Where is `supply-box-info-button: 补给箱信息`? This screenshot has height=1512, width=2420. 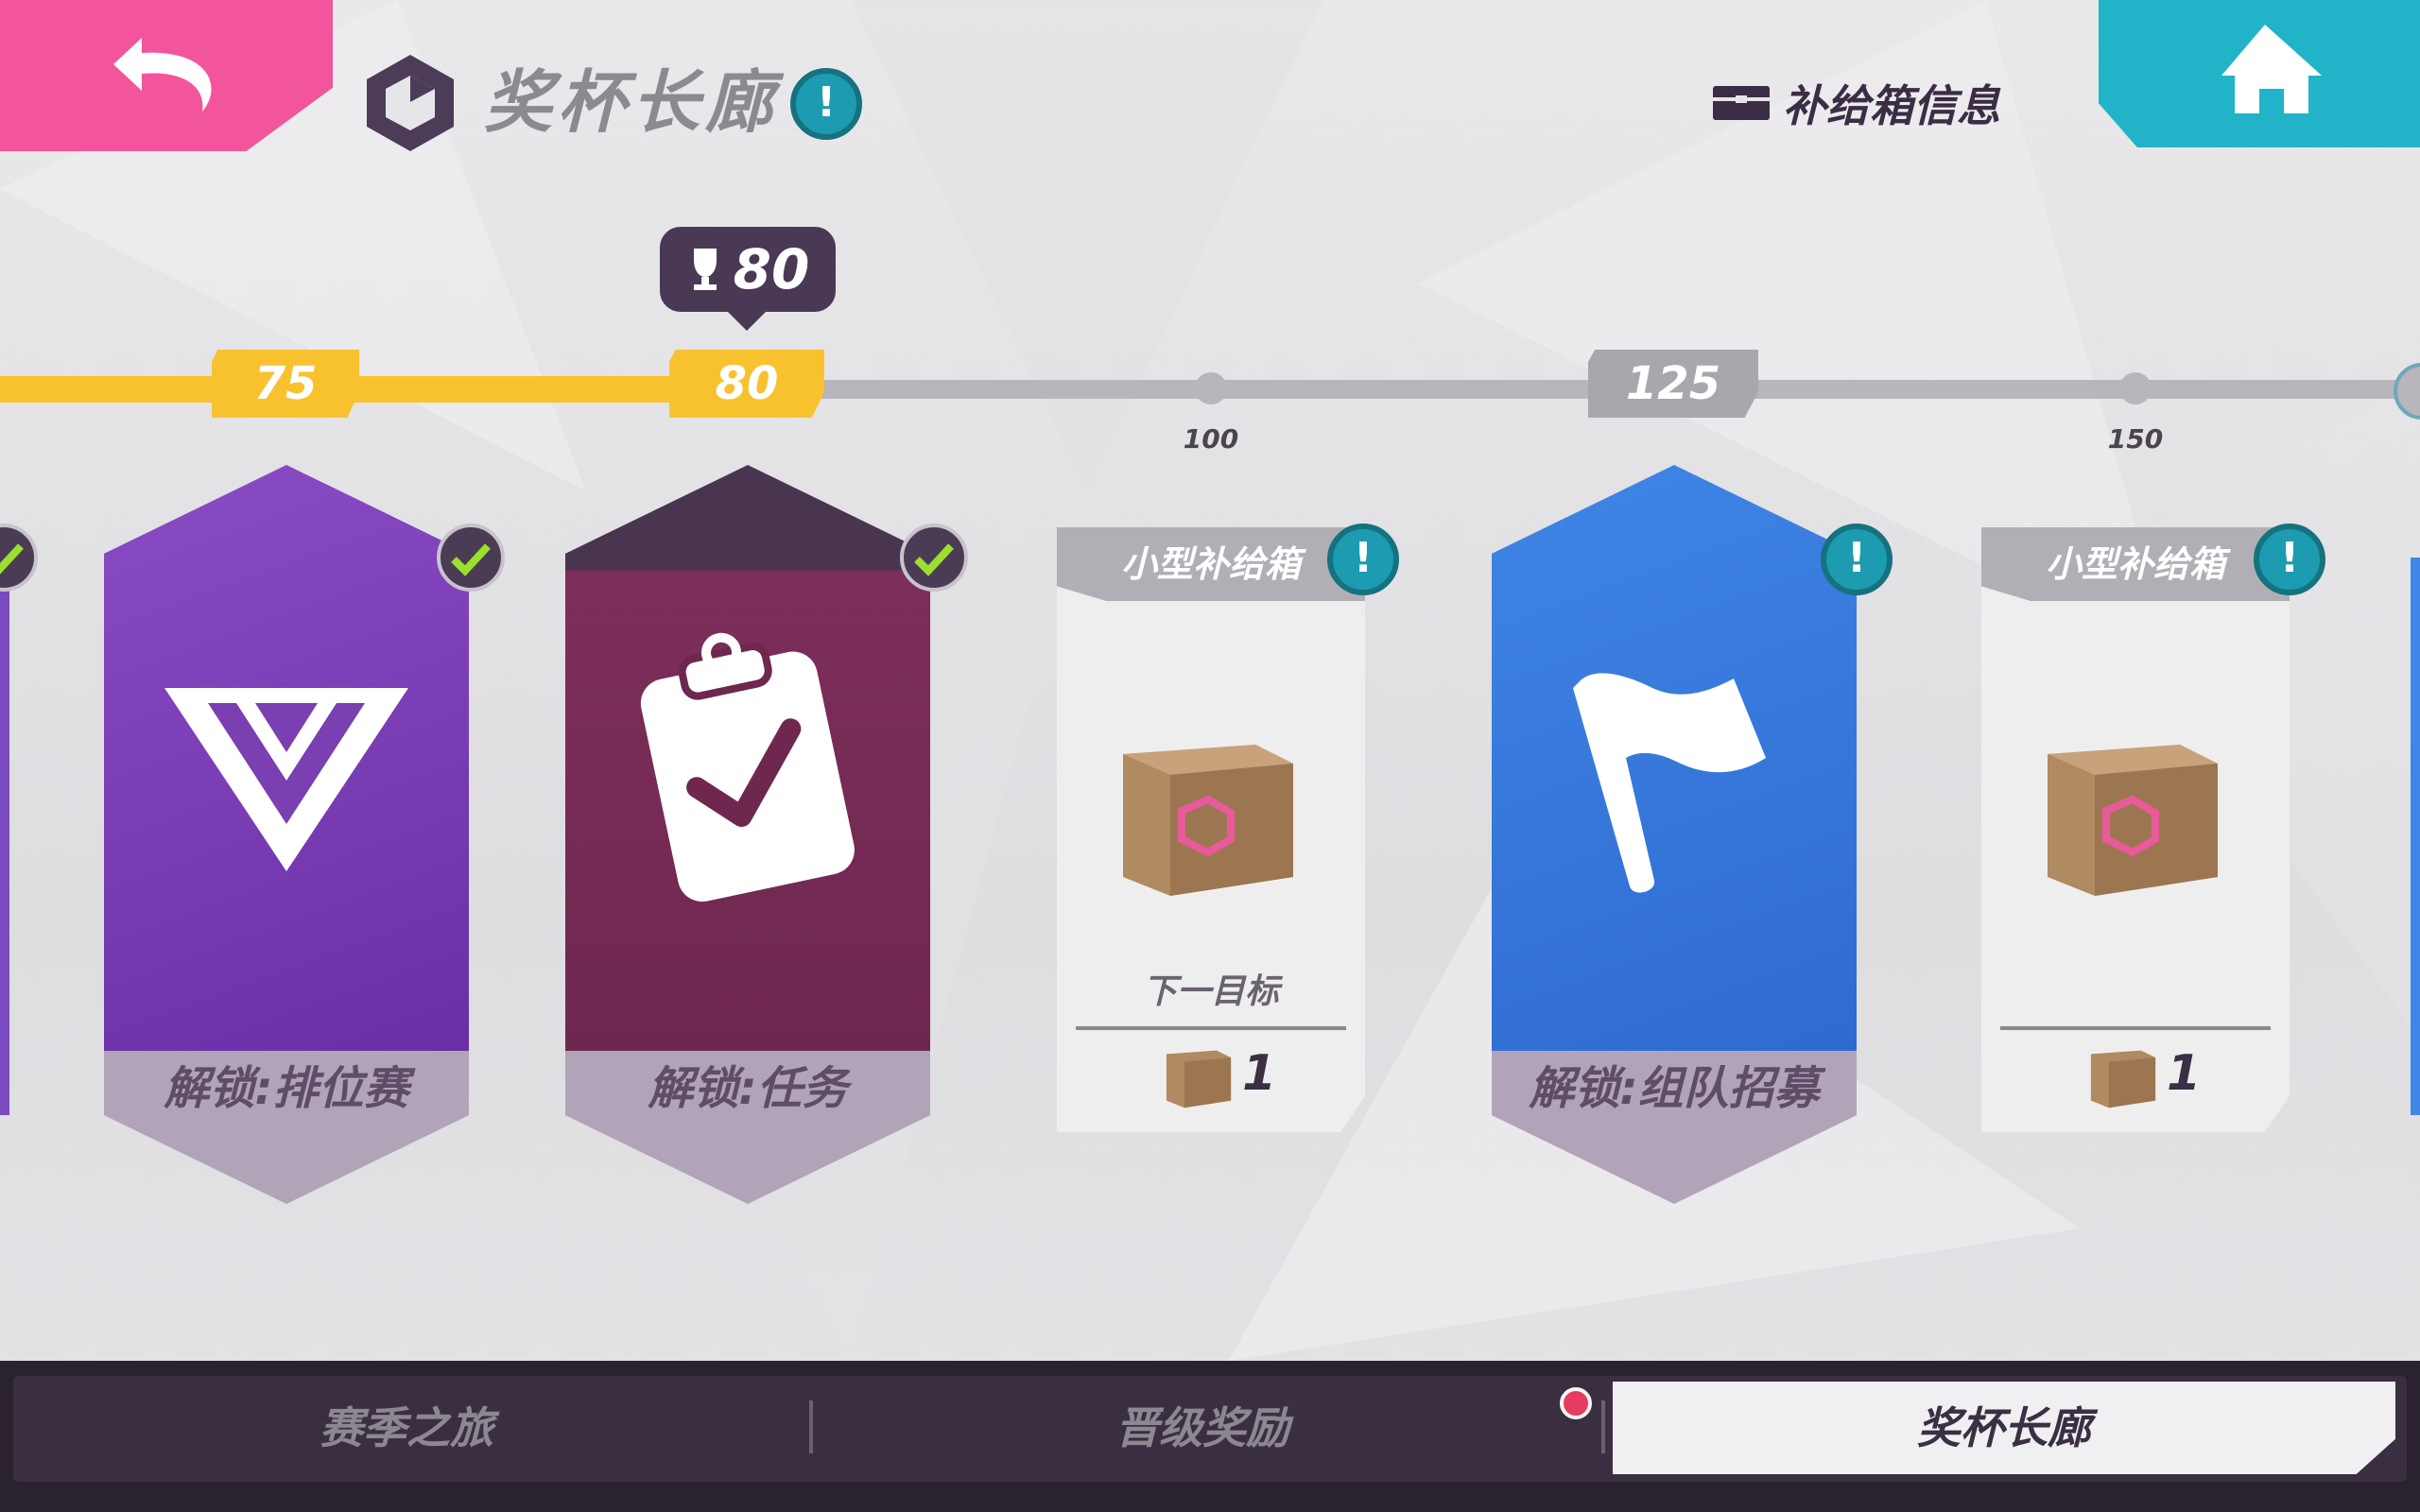
supply-box-info-button: 补给箱信息 is located at coordinates (1857, 103).